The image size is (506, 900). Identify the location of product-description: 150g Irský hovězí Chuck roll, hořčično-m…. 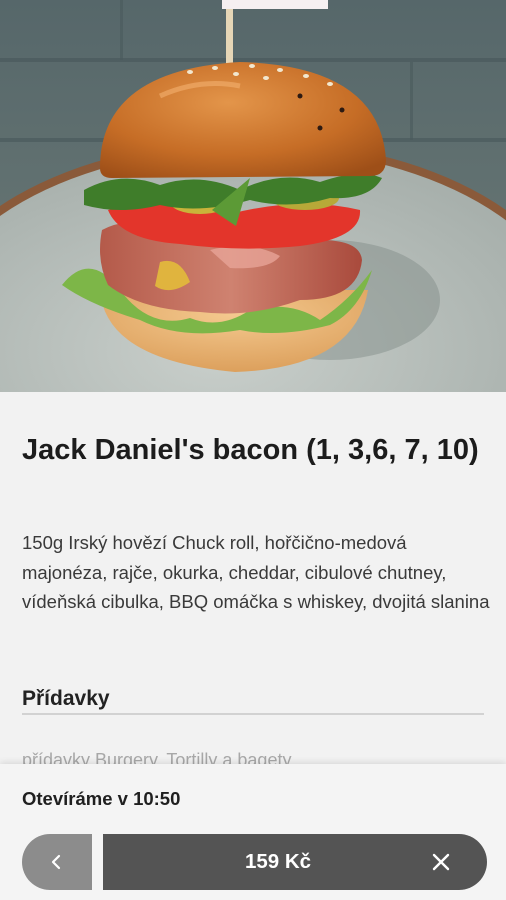
(256, 572).